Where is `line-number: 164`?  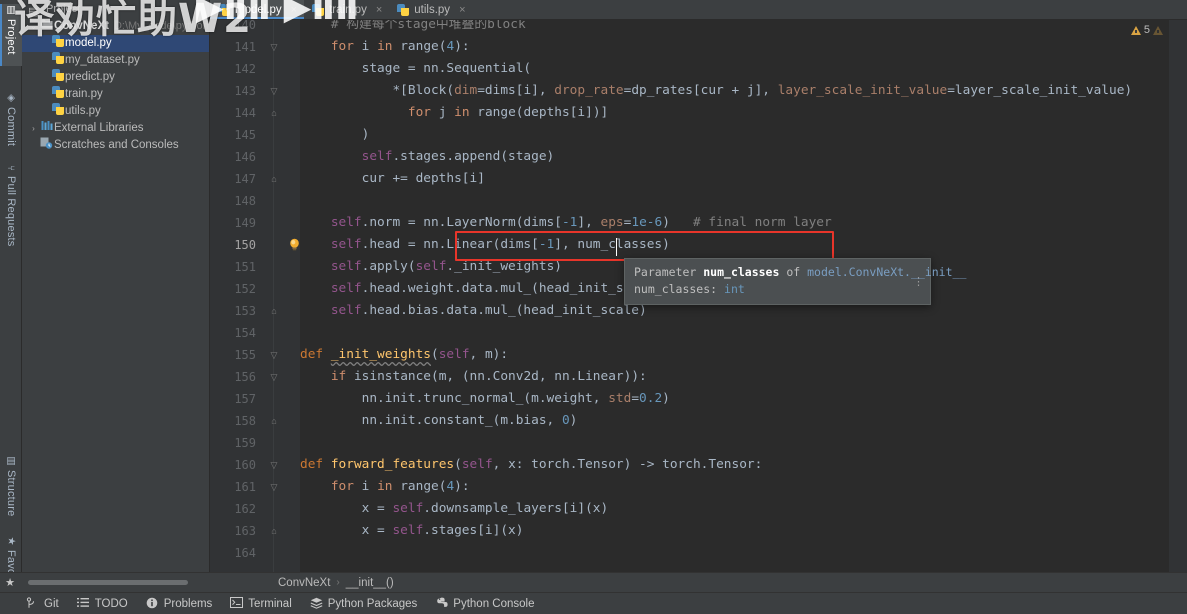
line-number: 164 is located at coordinates (245, 553).